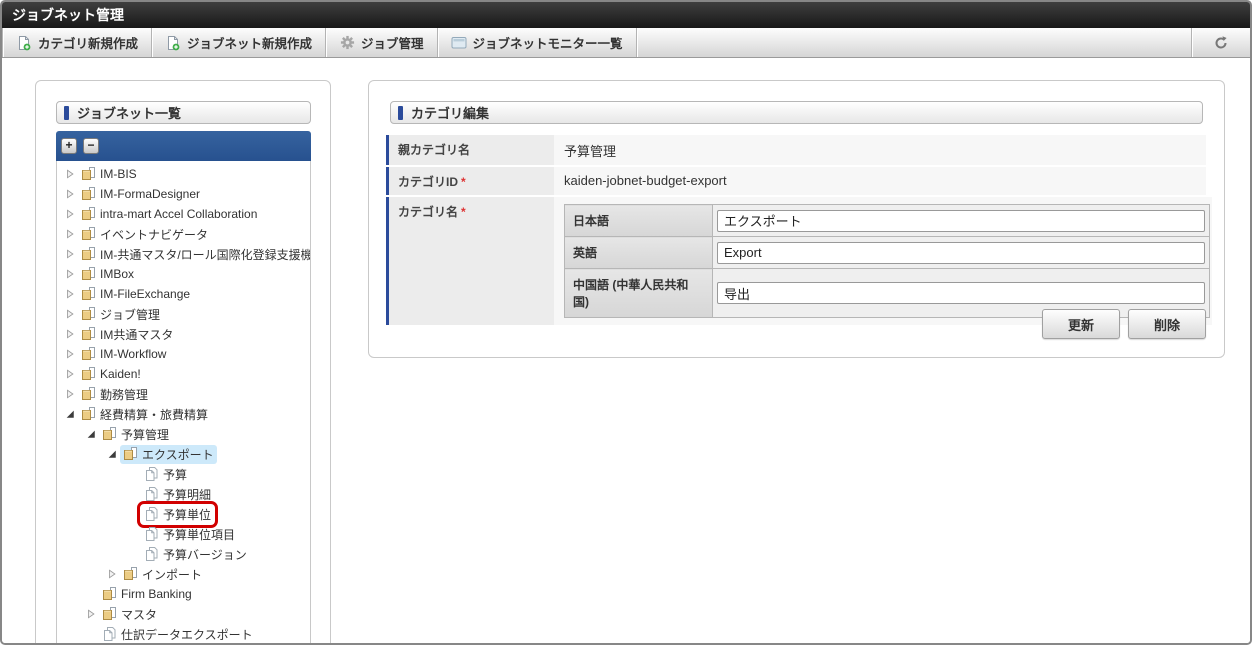  I want to click on tree-item-content: 仕訳データエクスポート, so click(177, 634).